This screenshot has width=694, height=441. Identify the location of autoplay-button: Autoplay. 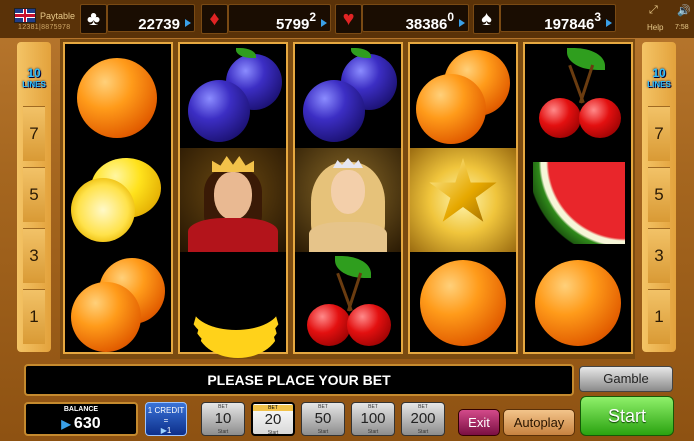
(539, 422).